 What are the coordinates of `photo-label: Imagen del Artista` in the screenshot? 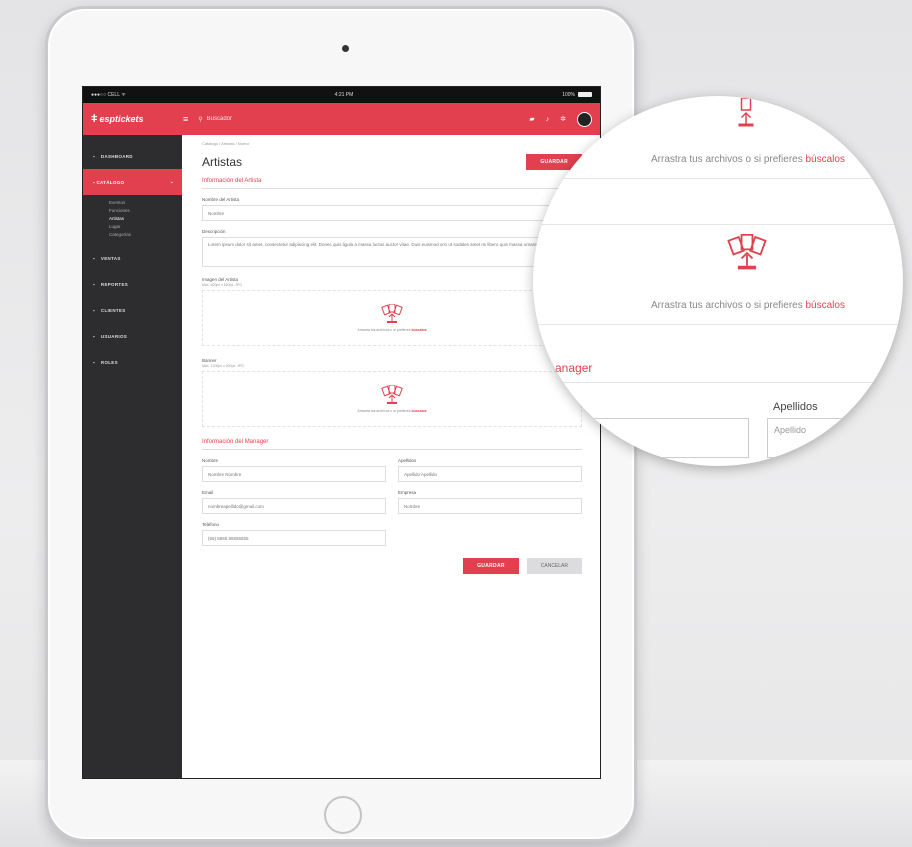 It's located at (220, 279).